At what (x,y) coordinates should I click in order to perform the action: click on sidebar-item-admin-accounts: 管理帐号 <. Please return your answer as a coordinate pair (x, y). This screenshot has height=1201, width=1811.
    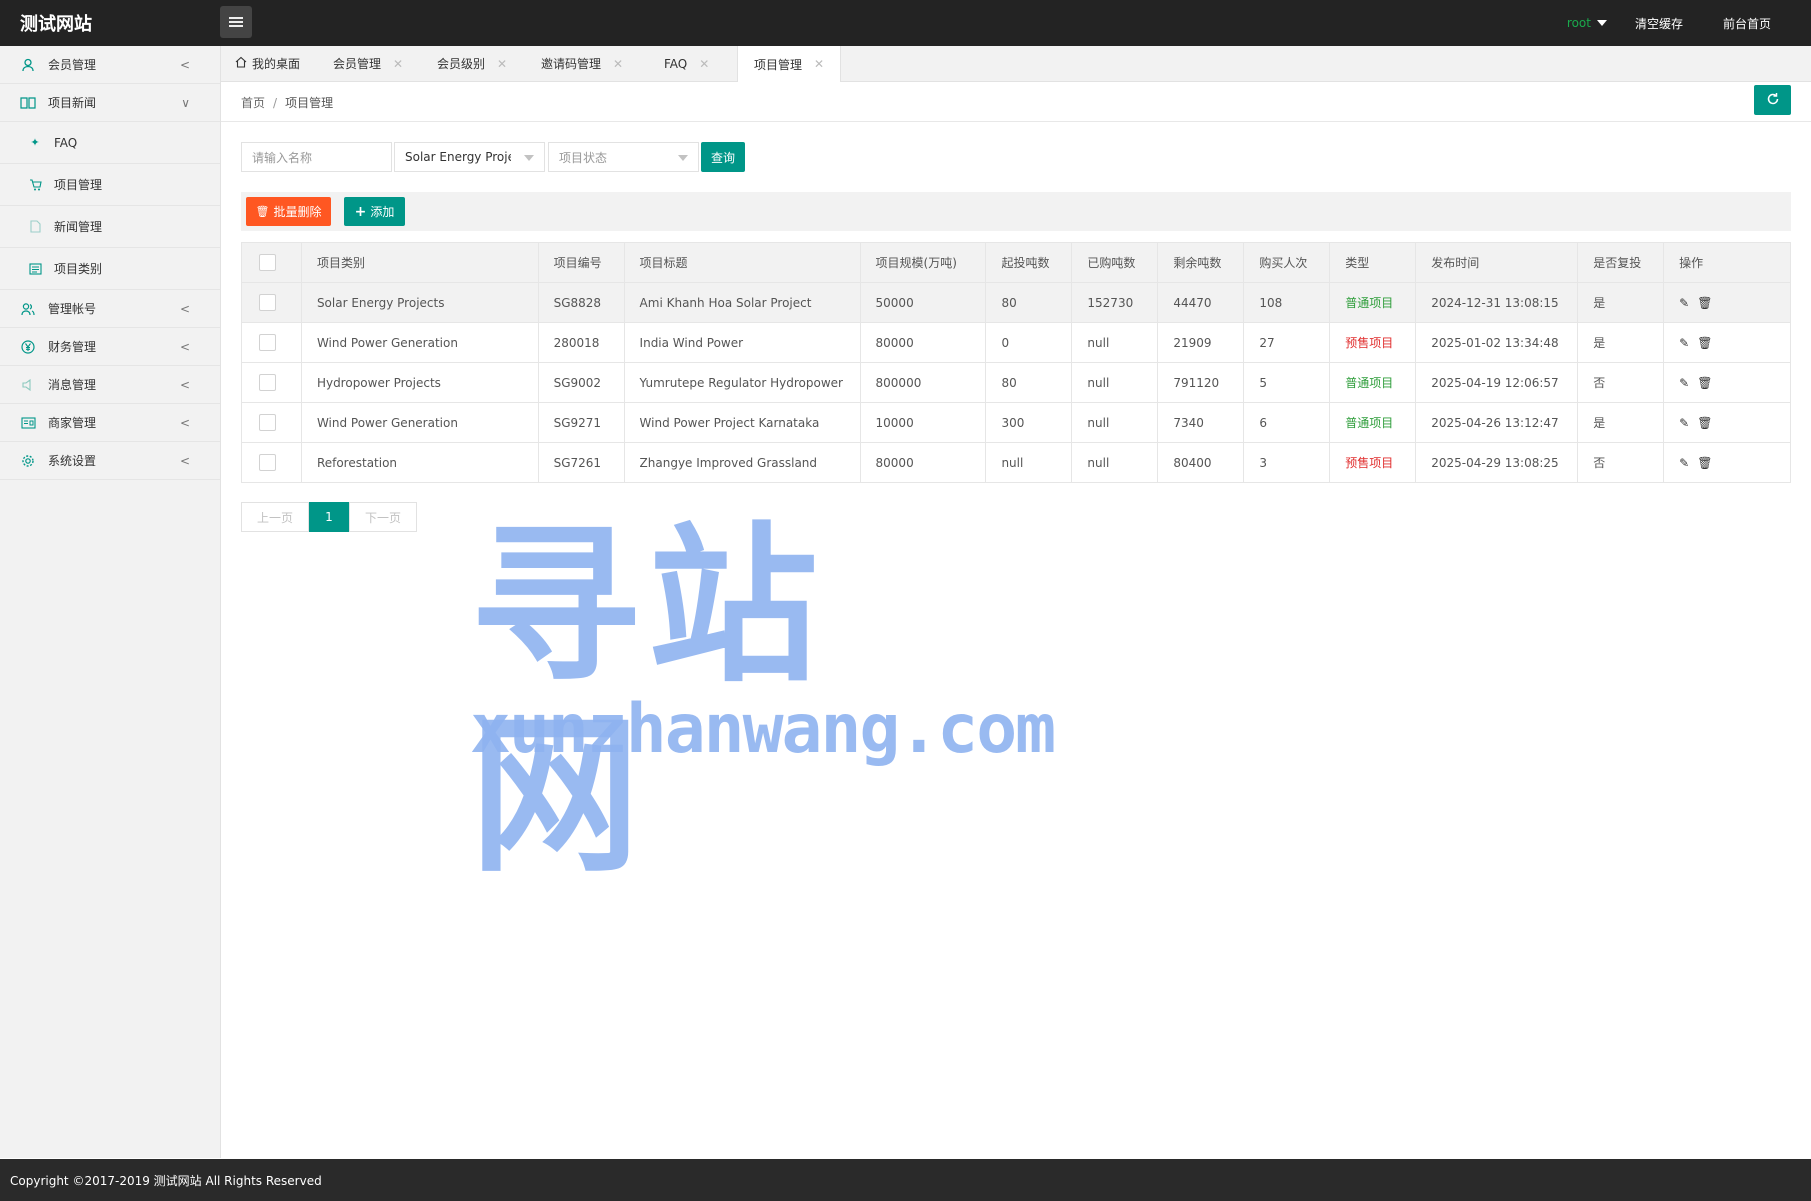
    Looking at the image, I should click on (110, 309).